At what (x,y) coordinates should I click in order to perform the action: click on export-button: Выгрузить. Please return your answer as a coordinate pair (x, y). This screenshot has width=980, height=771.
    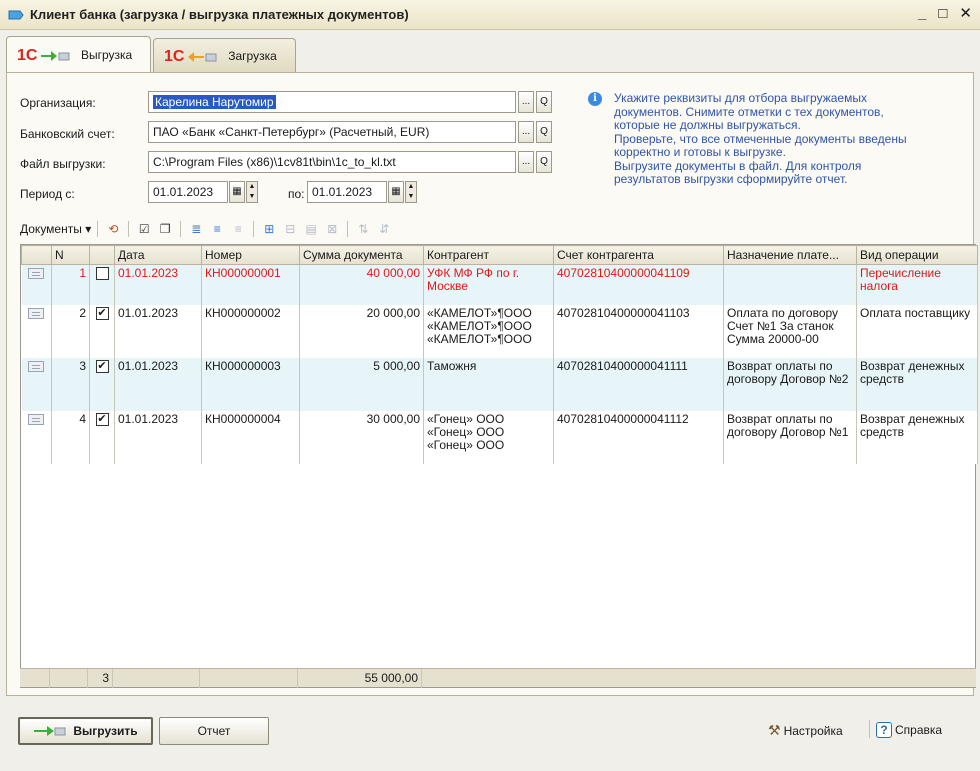
    Looking at the image, I should click on (85, 731).